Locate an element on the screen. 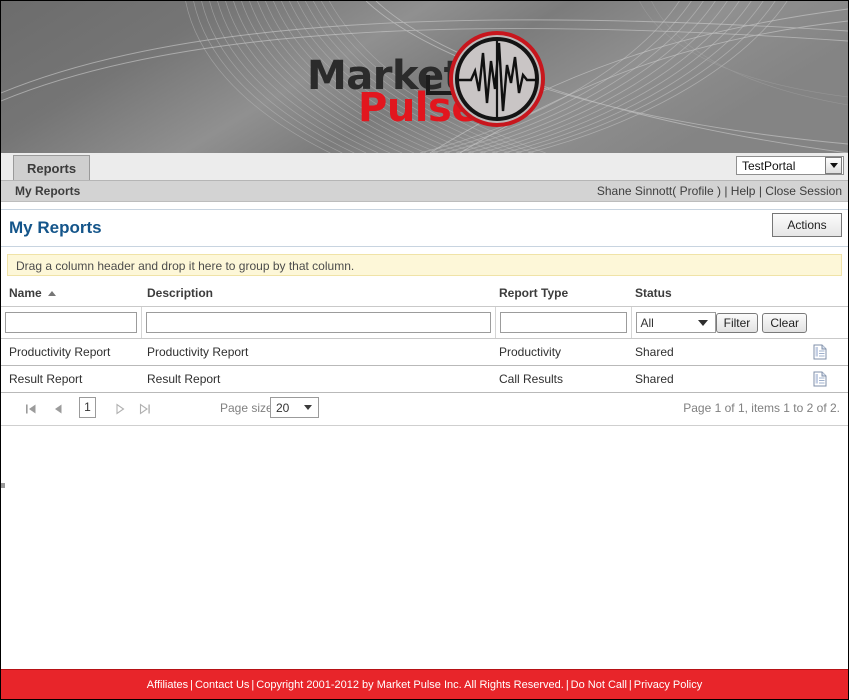 The width and height of the screenshot is (849, 700). filter-input-description is located at coordinates (318, 322).